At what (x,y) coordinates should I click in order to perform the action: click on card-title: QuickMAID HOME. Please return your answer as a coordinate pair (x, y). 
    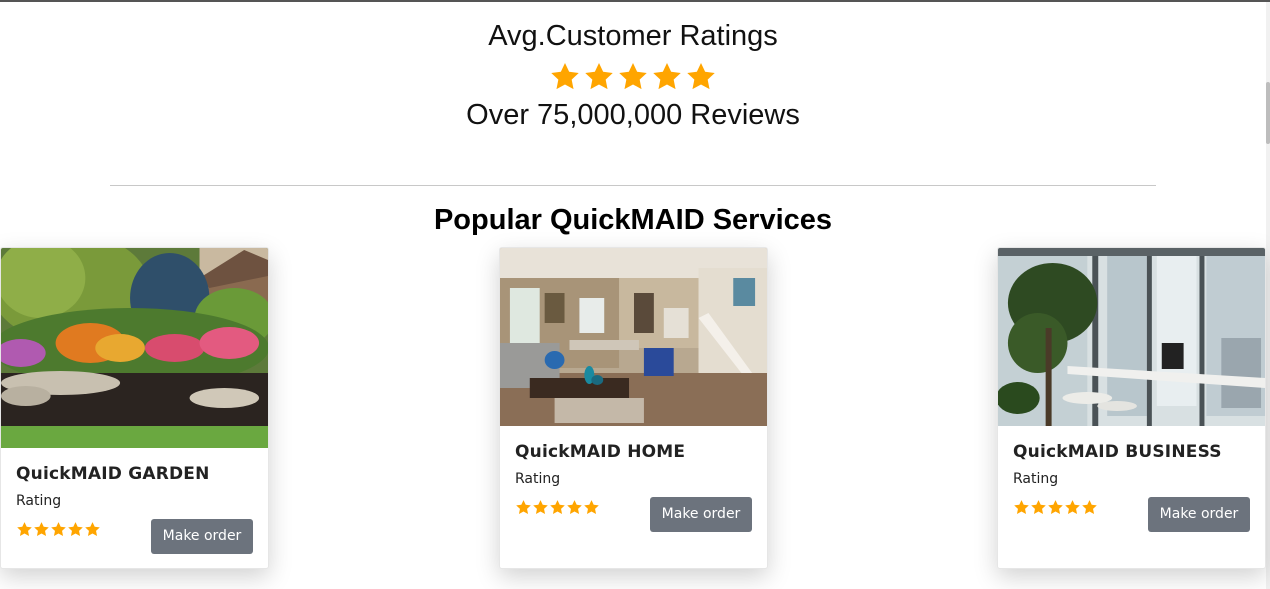
    Looking at the image, I should click on (600, 452).